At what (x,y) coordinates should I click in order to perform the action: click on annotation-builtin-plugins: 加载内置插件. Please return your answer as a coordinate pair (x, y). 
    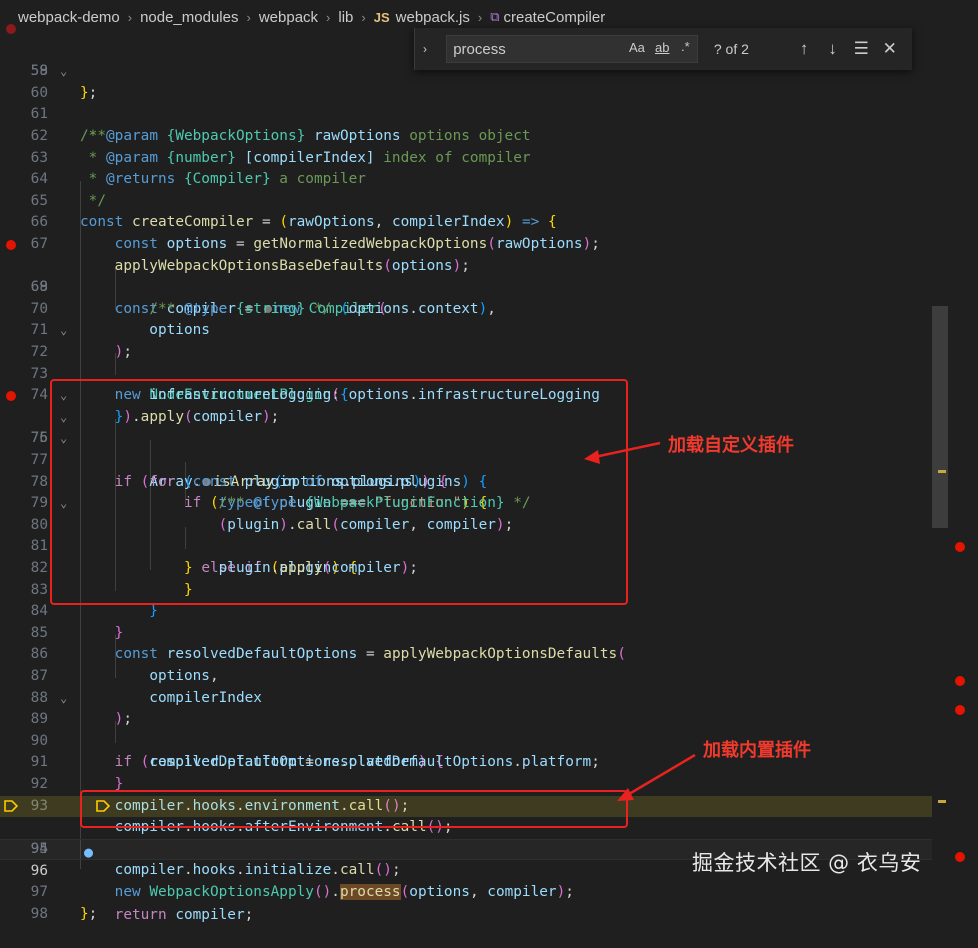
    Looking at the image, I should click on (757, 750).